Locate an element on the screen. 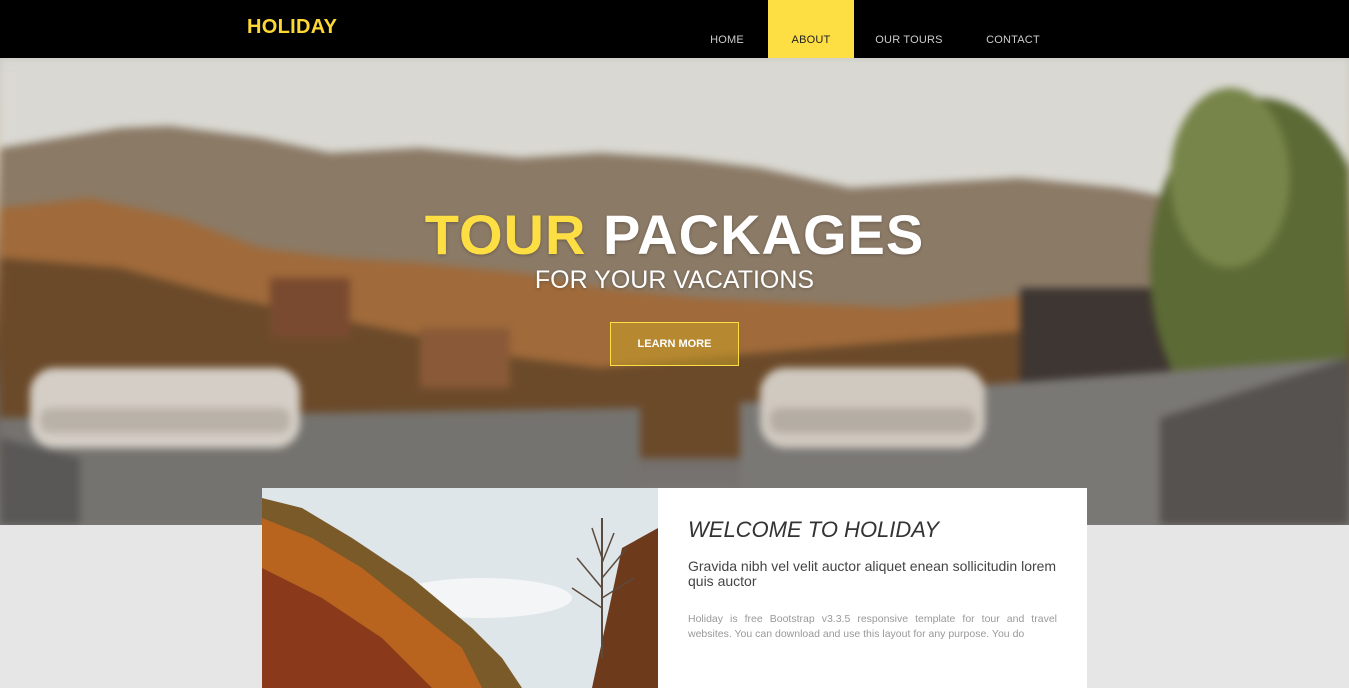 The width and height of the screenshot is (1349, 688). autumn-landscape-image is located at coordinates (460, 588).